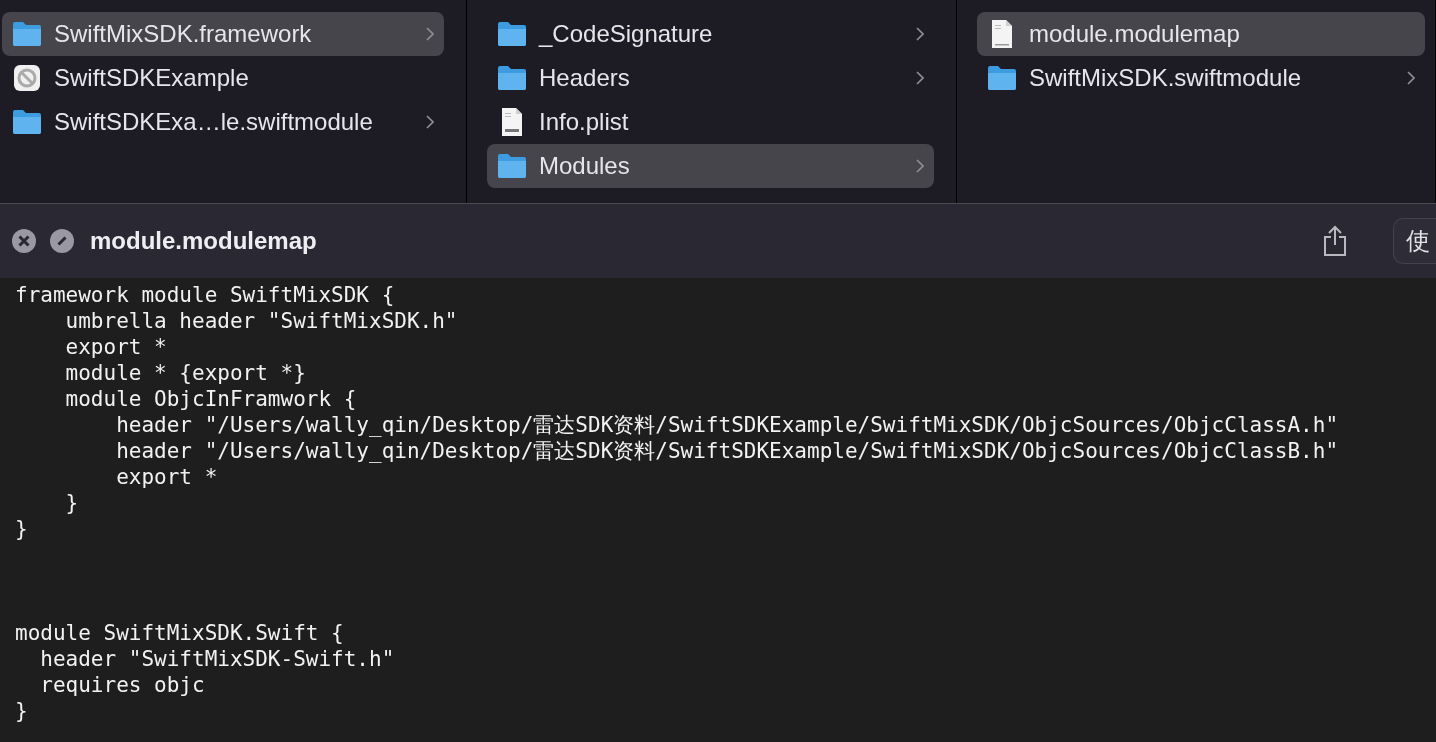 The height and width of the screenshot is (742, 1436). Describe the element at coordinates (727, 425) in the screenshot. I see `code-line: header "/Users/wally_qin/Desktop/雷达SDK资料/SwiftSDKExample/SwiftMixSDK/ObjcSources/ObjcClassA.h"` at that location.